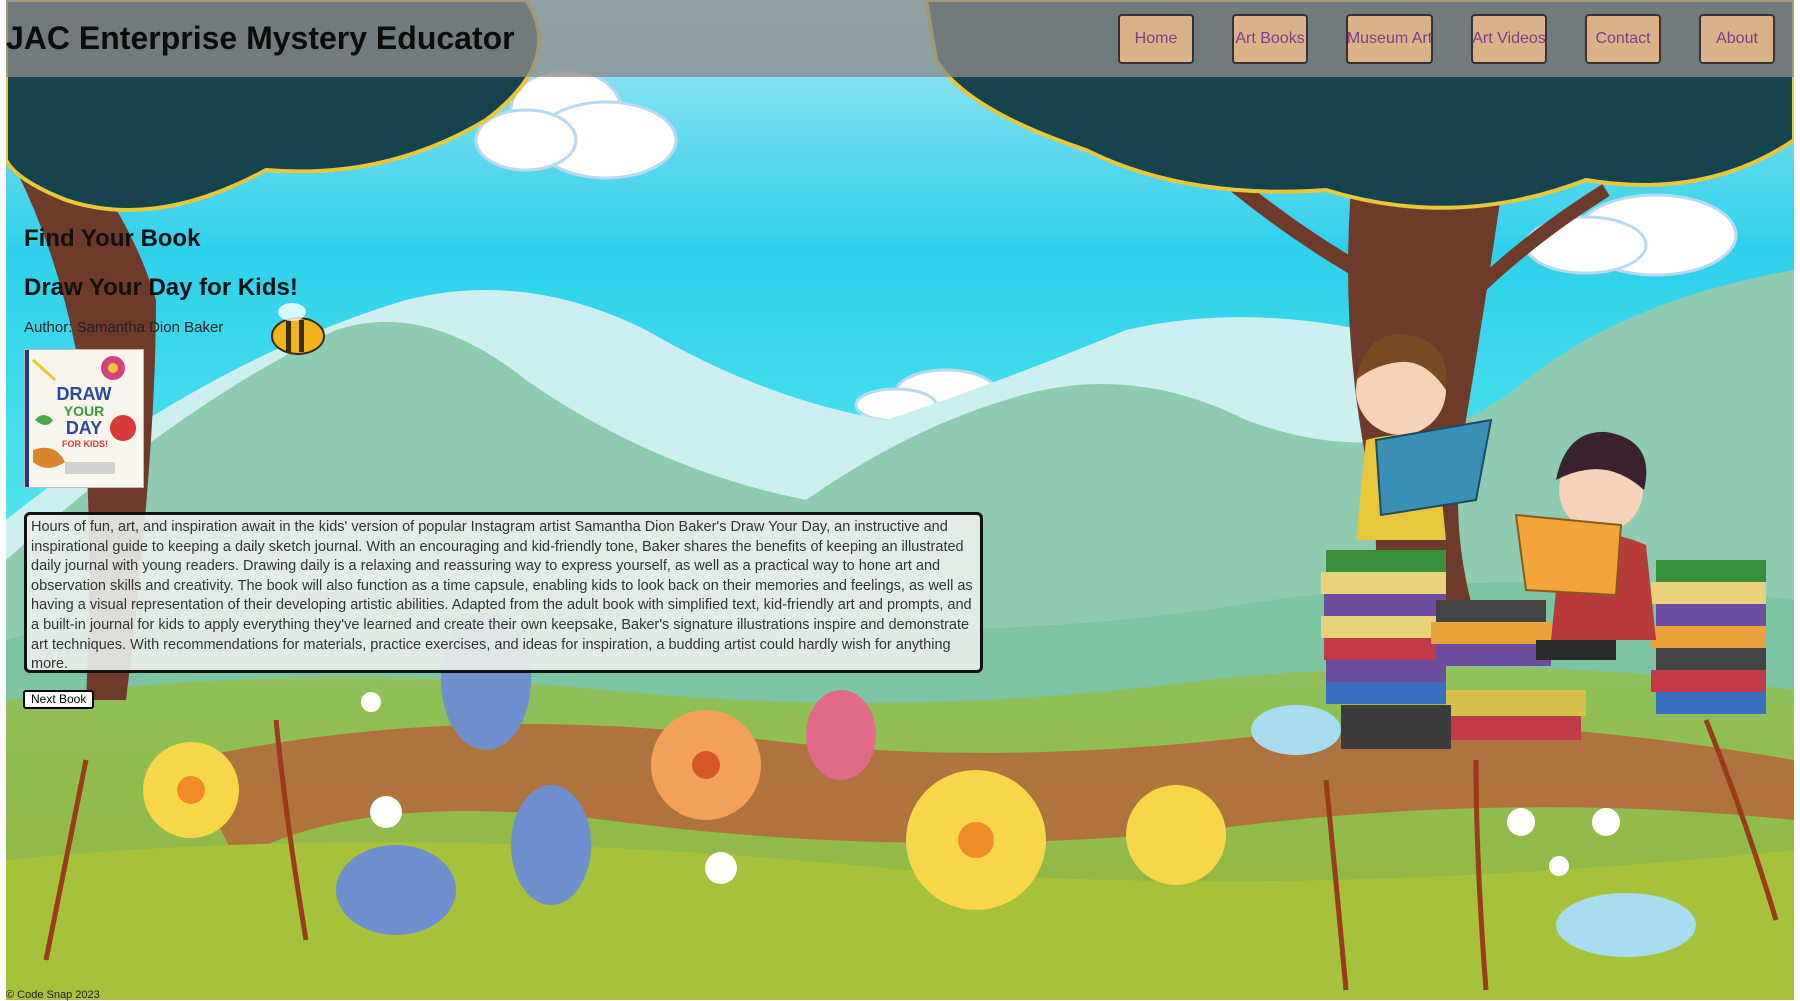  I want to click on cover-word-draw: DRAW, so click(84, 394).